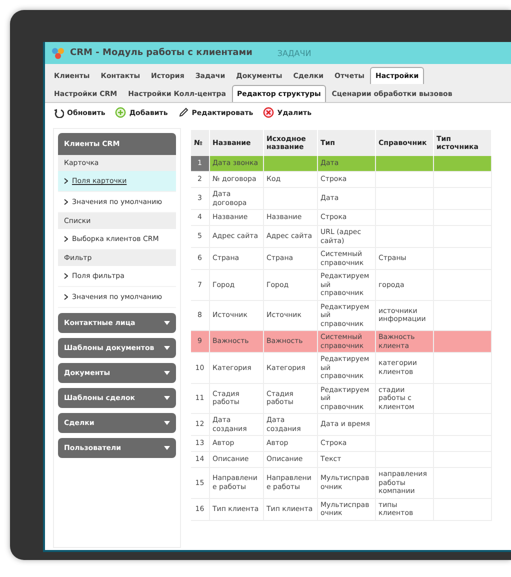 This screenshot has width=511, height=577. What do you see at coordinates (294, 53) in the screenshot?
I see `background-text: ЗАДАЧИ` at bounding box center [294, 53].